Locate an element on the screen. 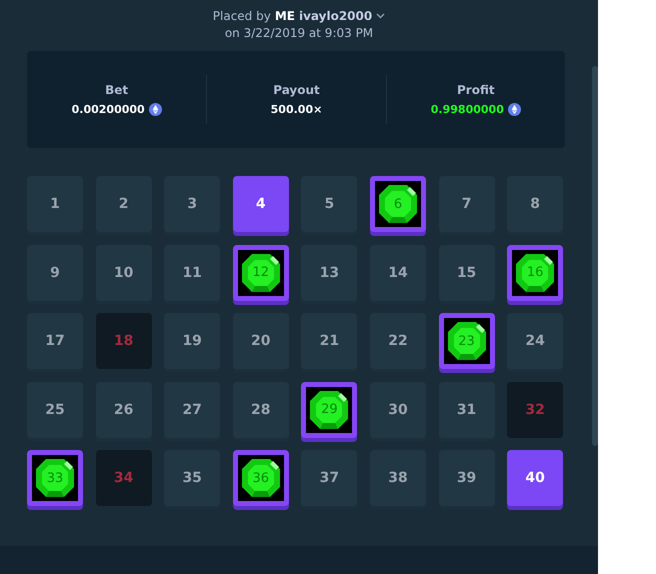 The image size is (656, 574). stat-label: Payout is located at coordinates (296, 90).